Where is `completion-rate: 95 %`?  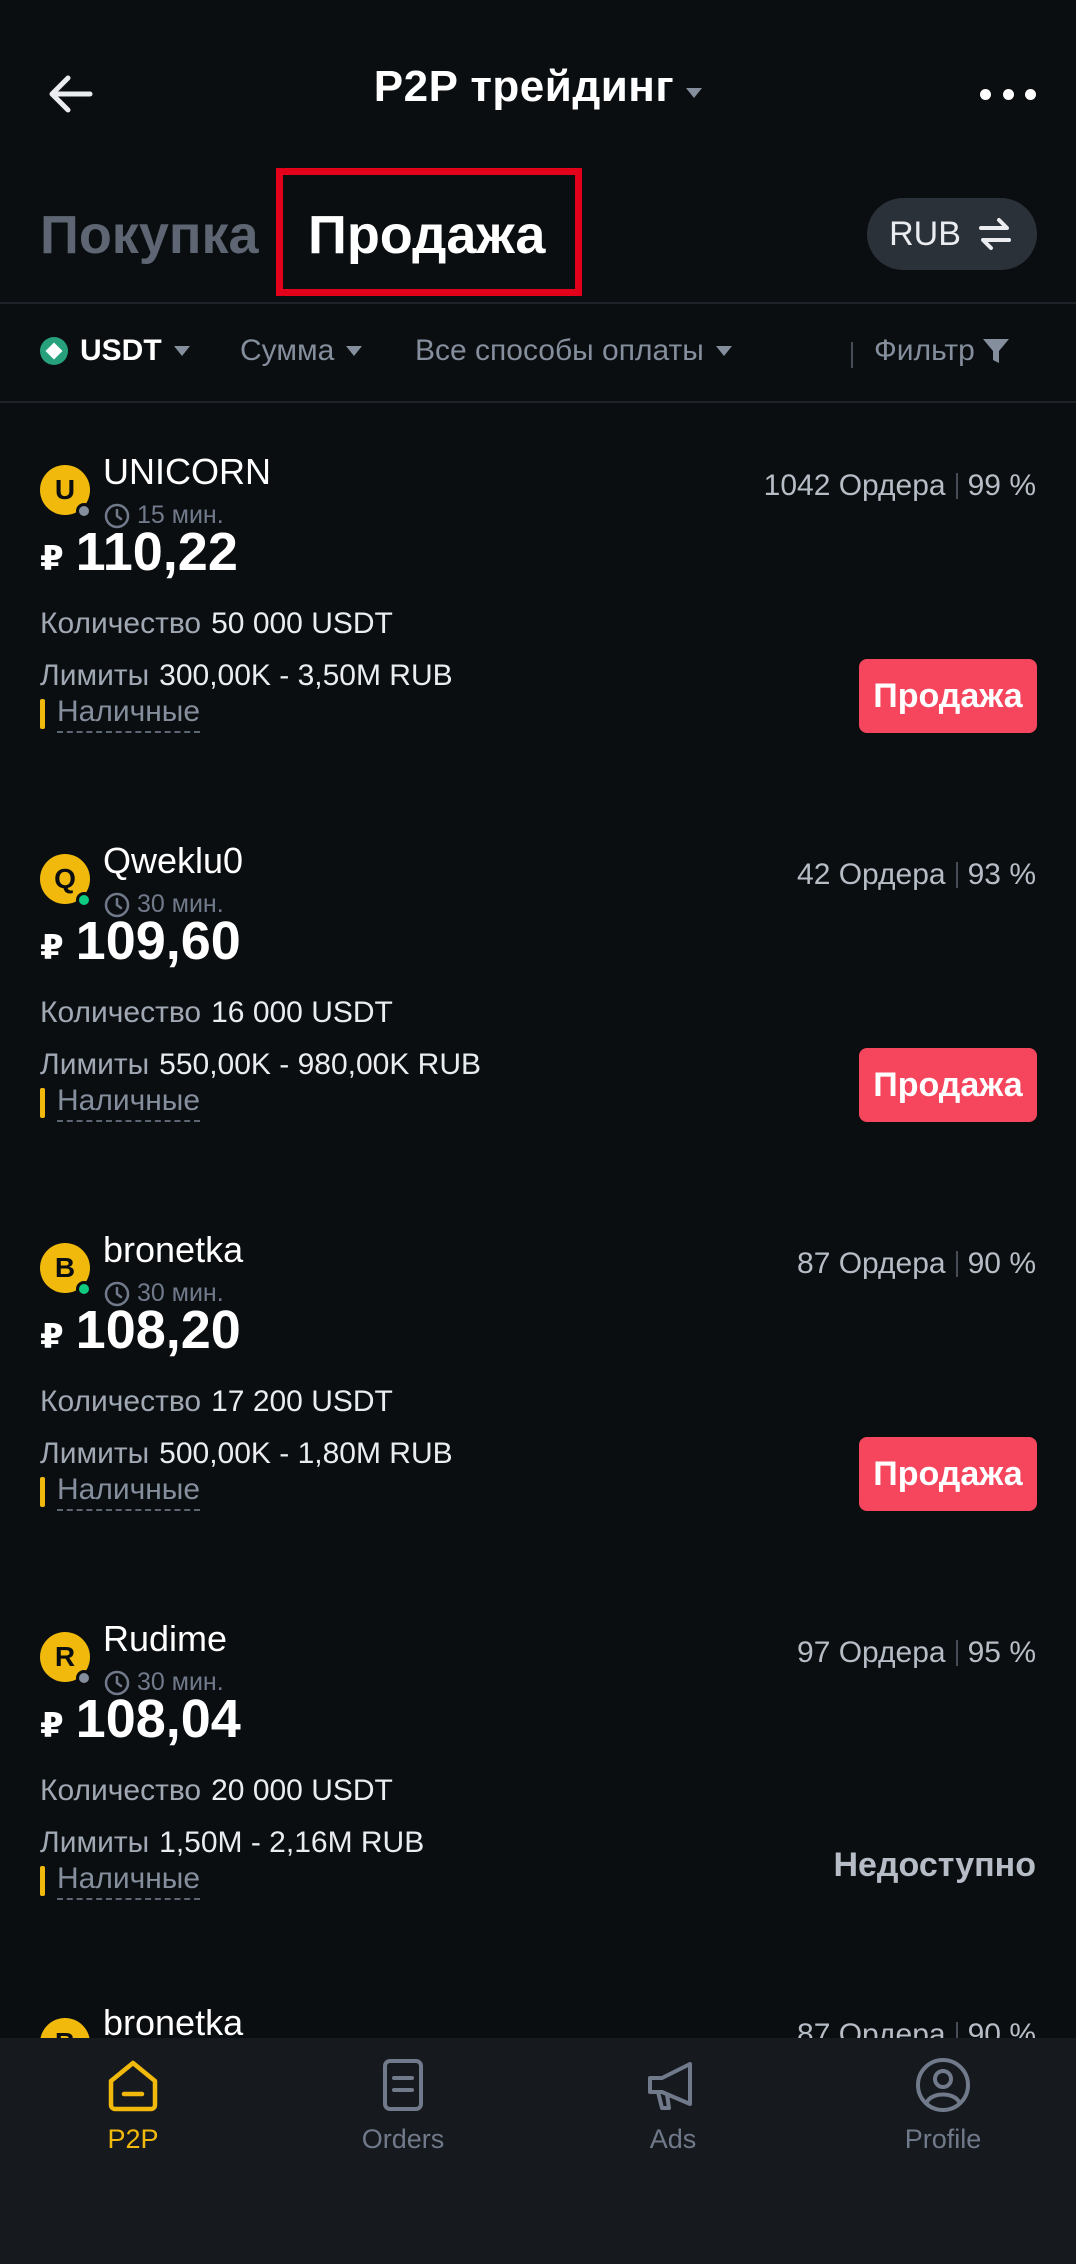 completion-rate: 95 % is located at coordinates (1001, 1652).